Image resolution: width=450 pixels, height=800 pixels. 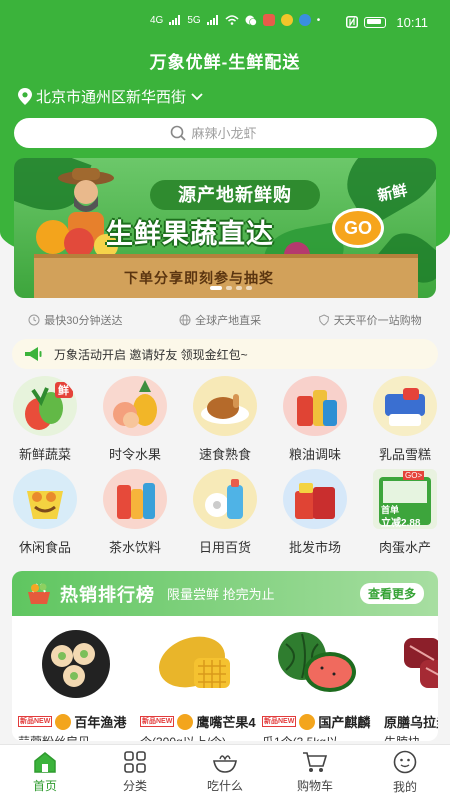 What do you see at coordinates (199, 278) in the screenshot?
I see `banner-subline: 下单分享即刻参与抽奖` at bounding box center [199, 278].